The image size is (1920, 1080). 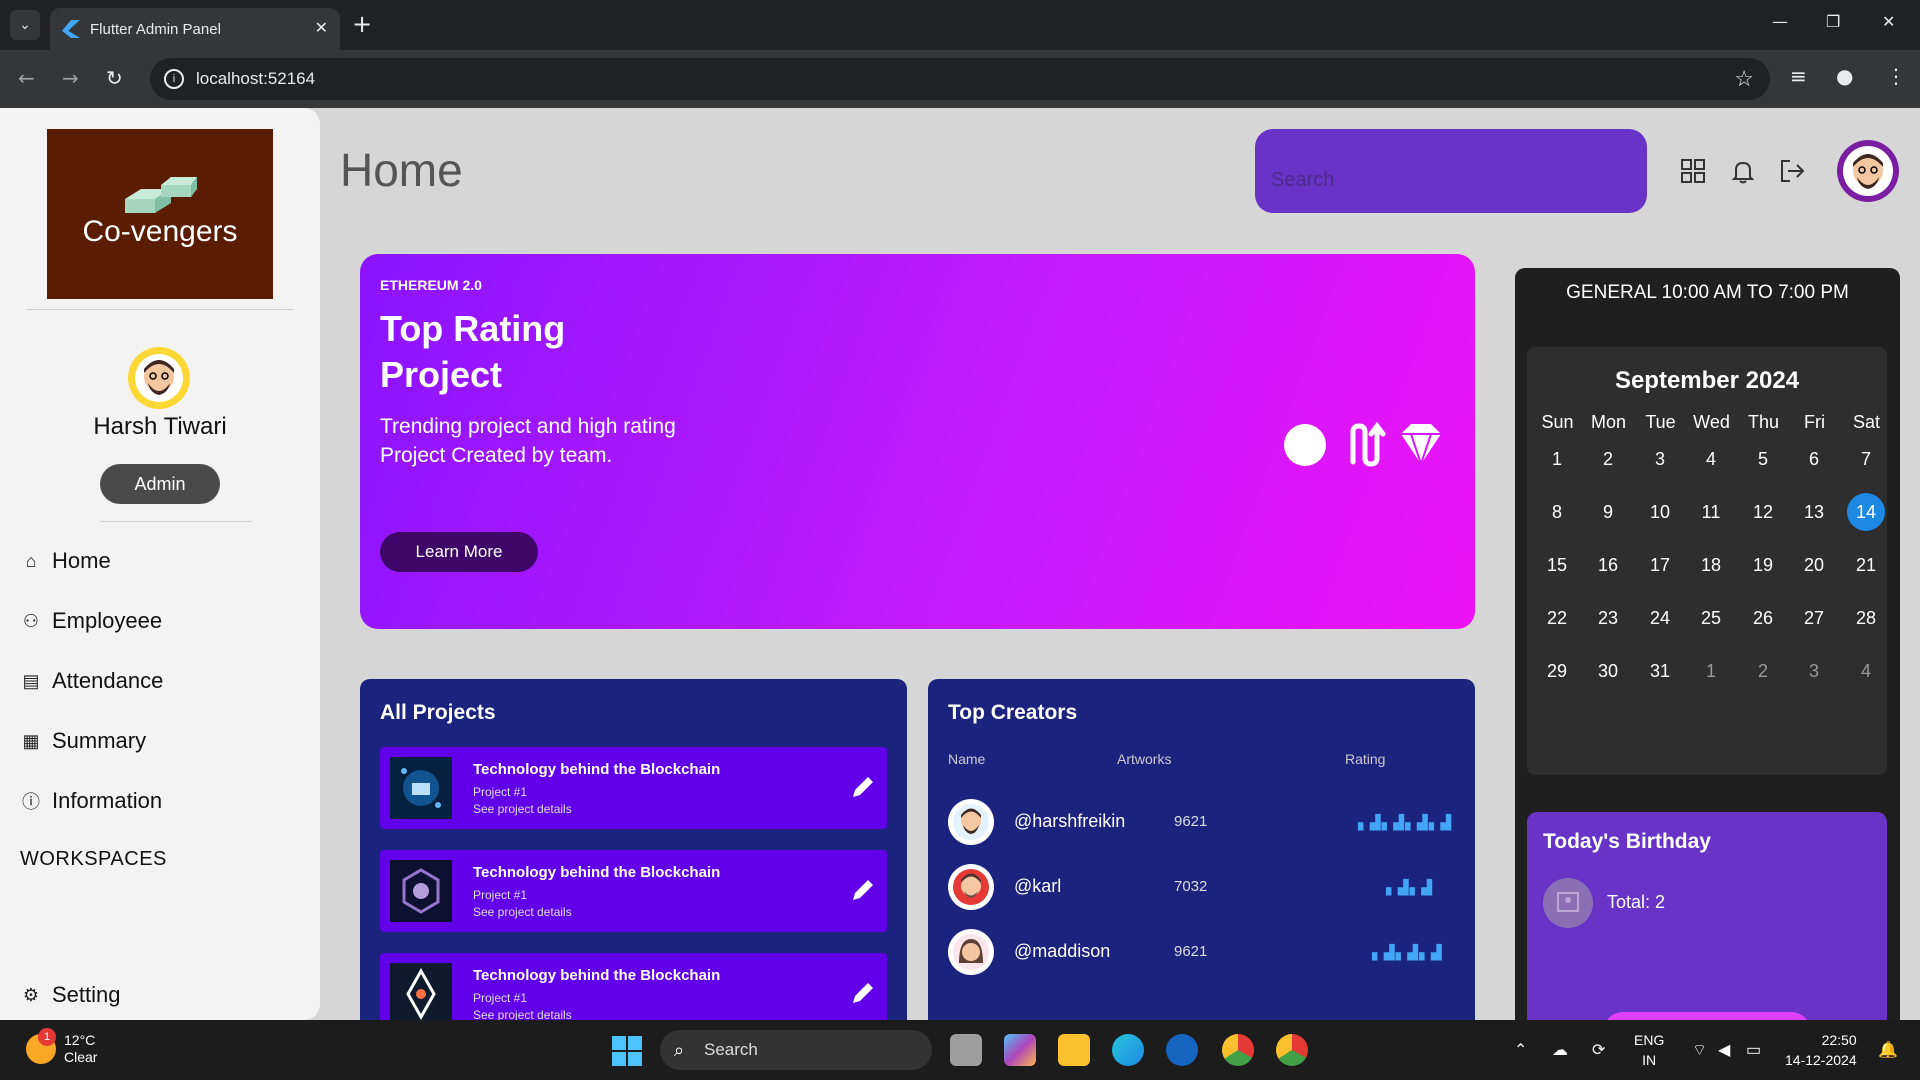 What do you see at coordinates (1744, 79) in the screenshot?
I see `bookmark-star-icon: ☆` at bounding box center [1744, 79].